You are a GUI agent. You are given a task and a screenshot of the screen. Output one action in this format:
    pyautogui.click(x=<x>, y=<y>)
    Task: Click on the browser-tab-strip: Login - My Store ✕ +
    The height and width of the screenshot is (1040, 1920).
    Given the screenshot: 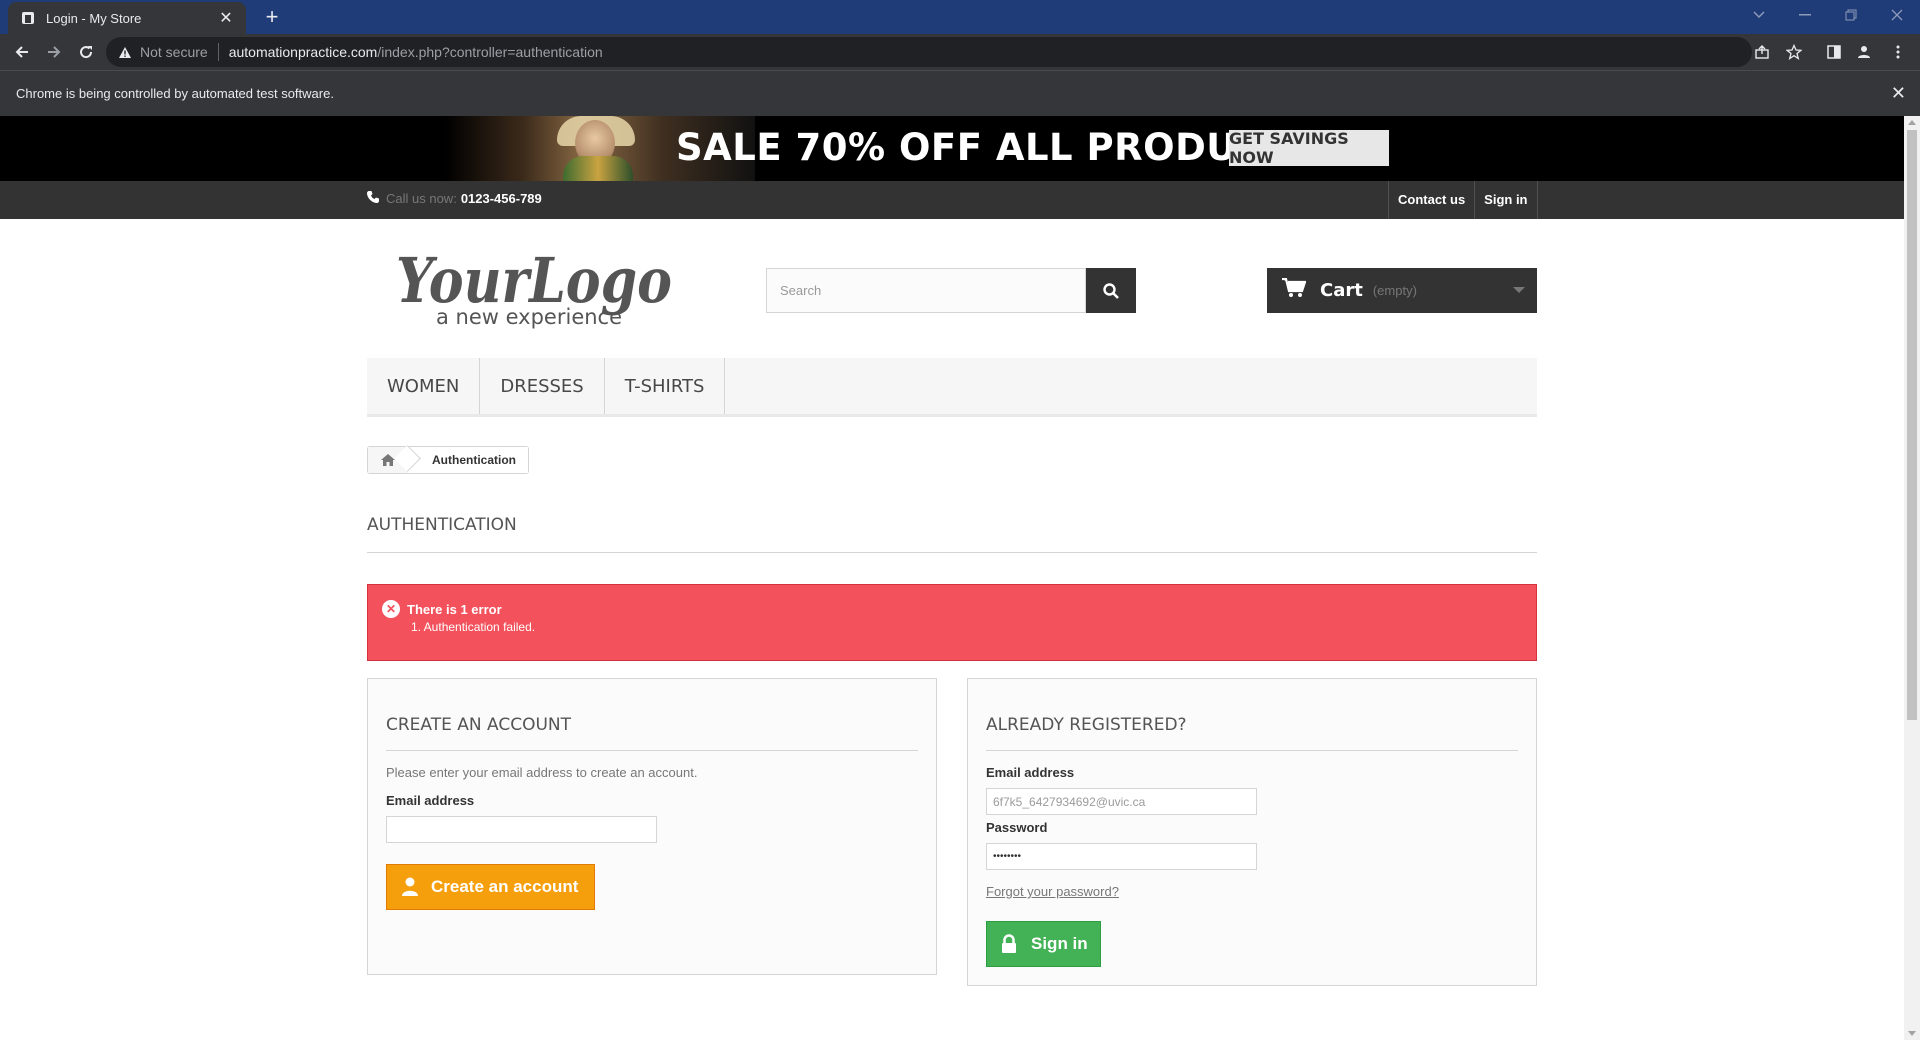 What is the action you would take?
    pyautogui.click(x=960, y=17)
    